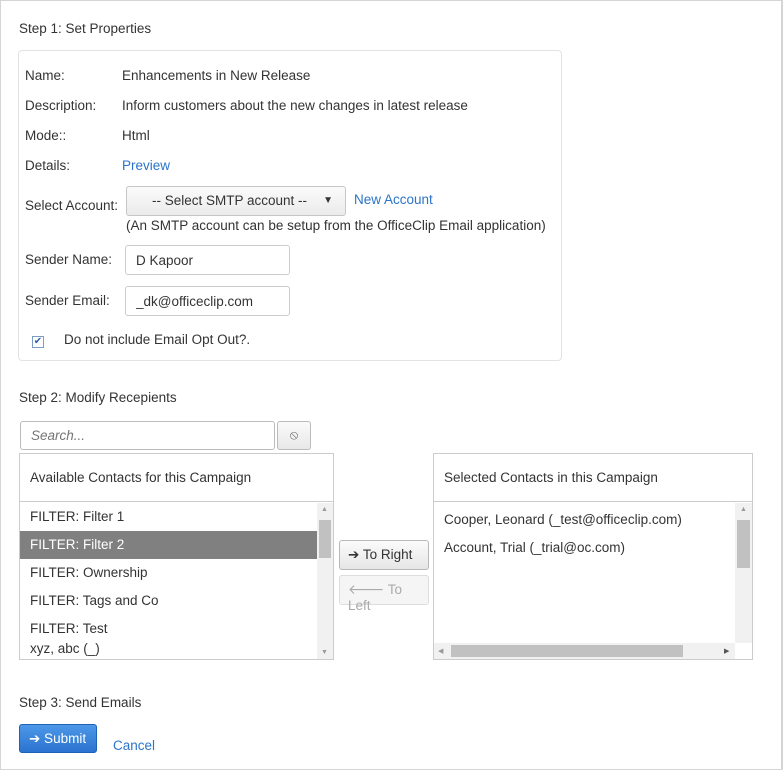  What do you see at coordinates (207, 260) in the screenshot?
I see `sender-name-input` at bounding box center [207, 260].